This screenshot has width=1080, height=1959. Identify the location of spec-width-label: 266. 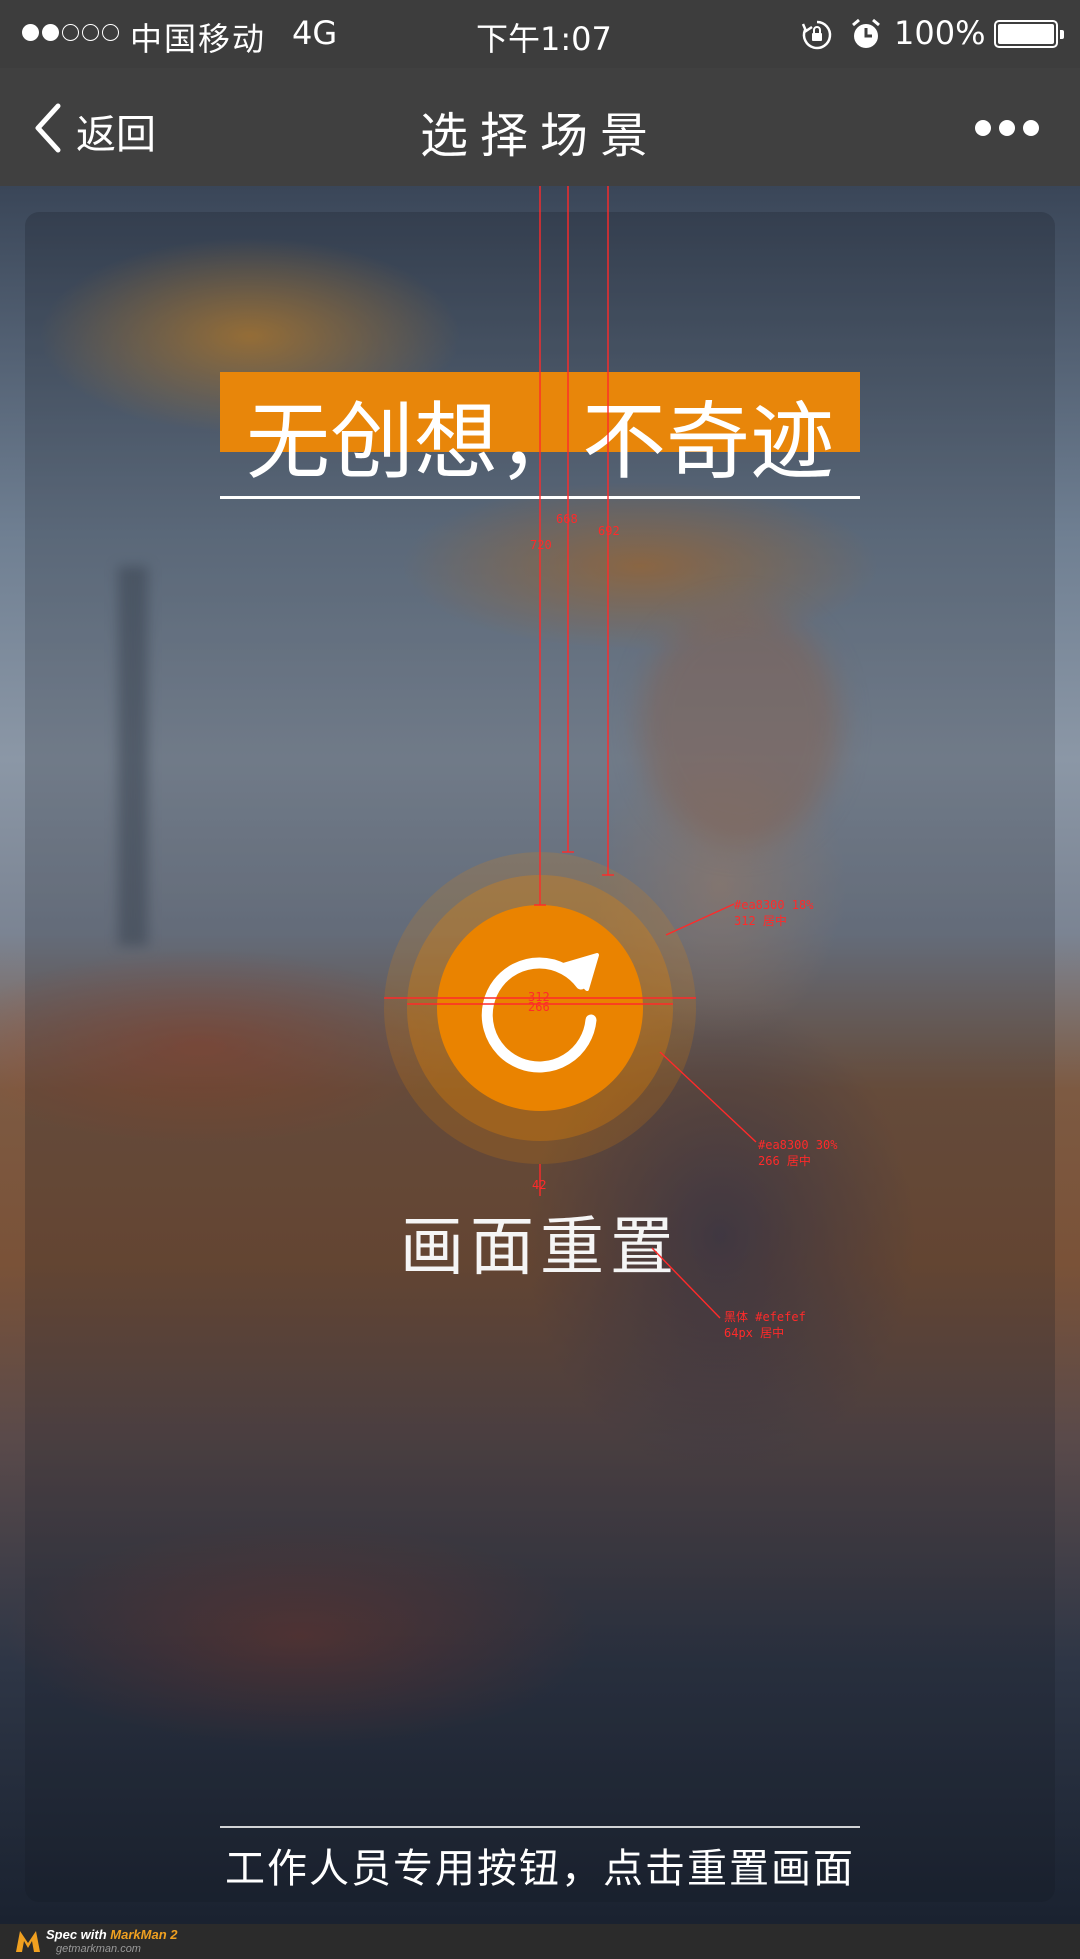
(539, 1007).